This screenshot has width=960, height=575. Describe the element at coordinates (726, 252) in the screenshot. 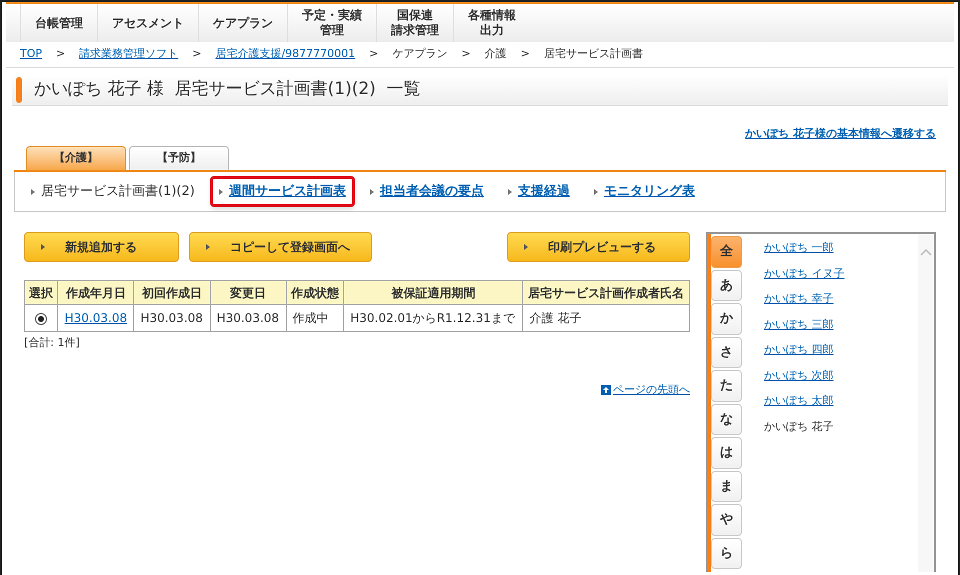

I see `kana-tab: 全` at that location.